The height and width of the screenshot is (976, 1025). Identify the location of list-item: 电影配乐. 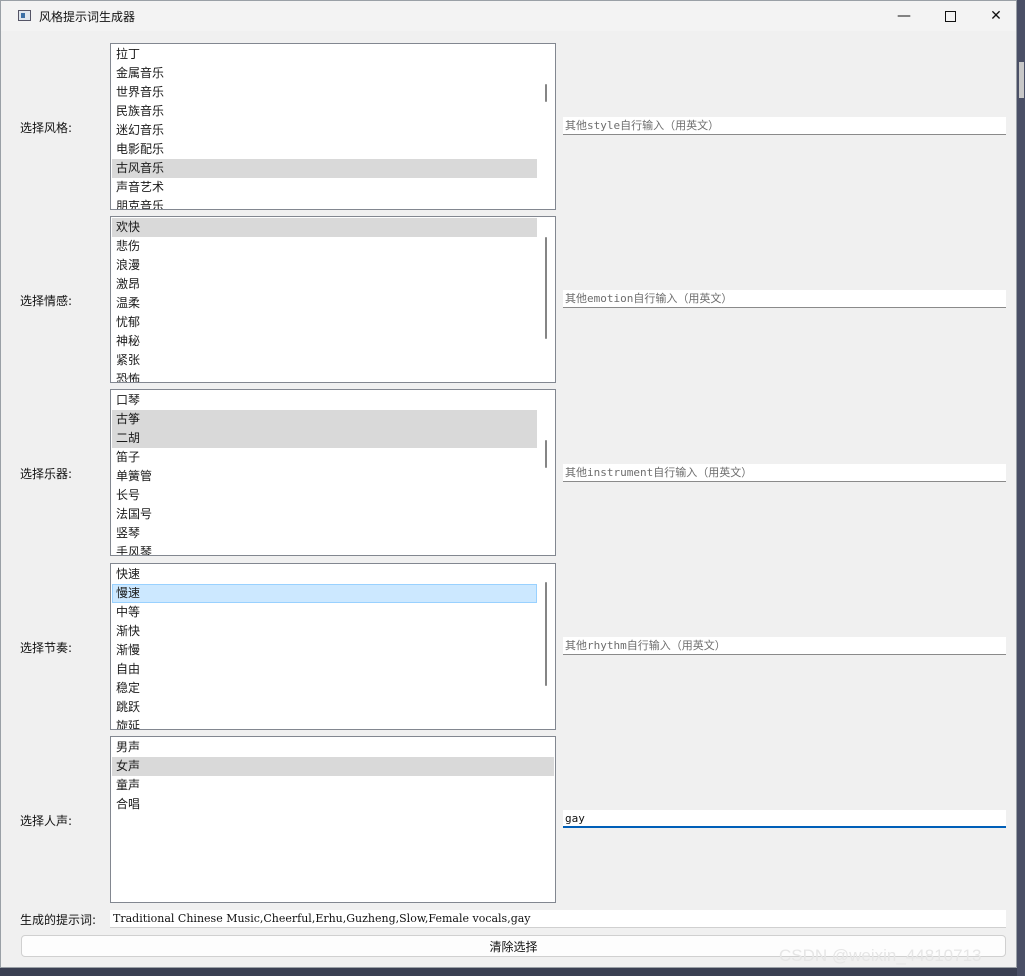
(324, 149).